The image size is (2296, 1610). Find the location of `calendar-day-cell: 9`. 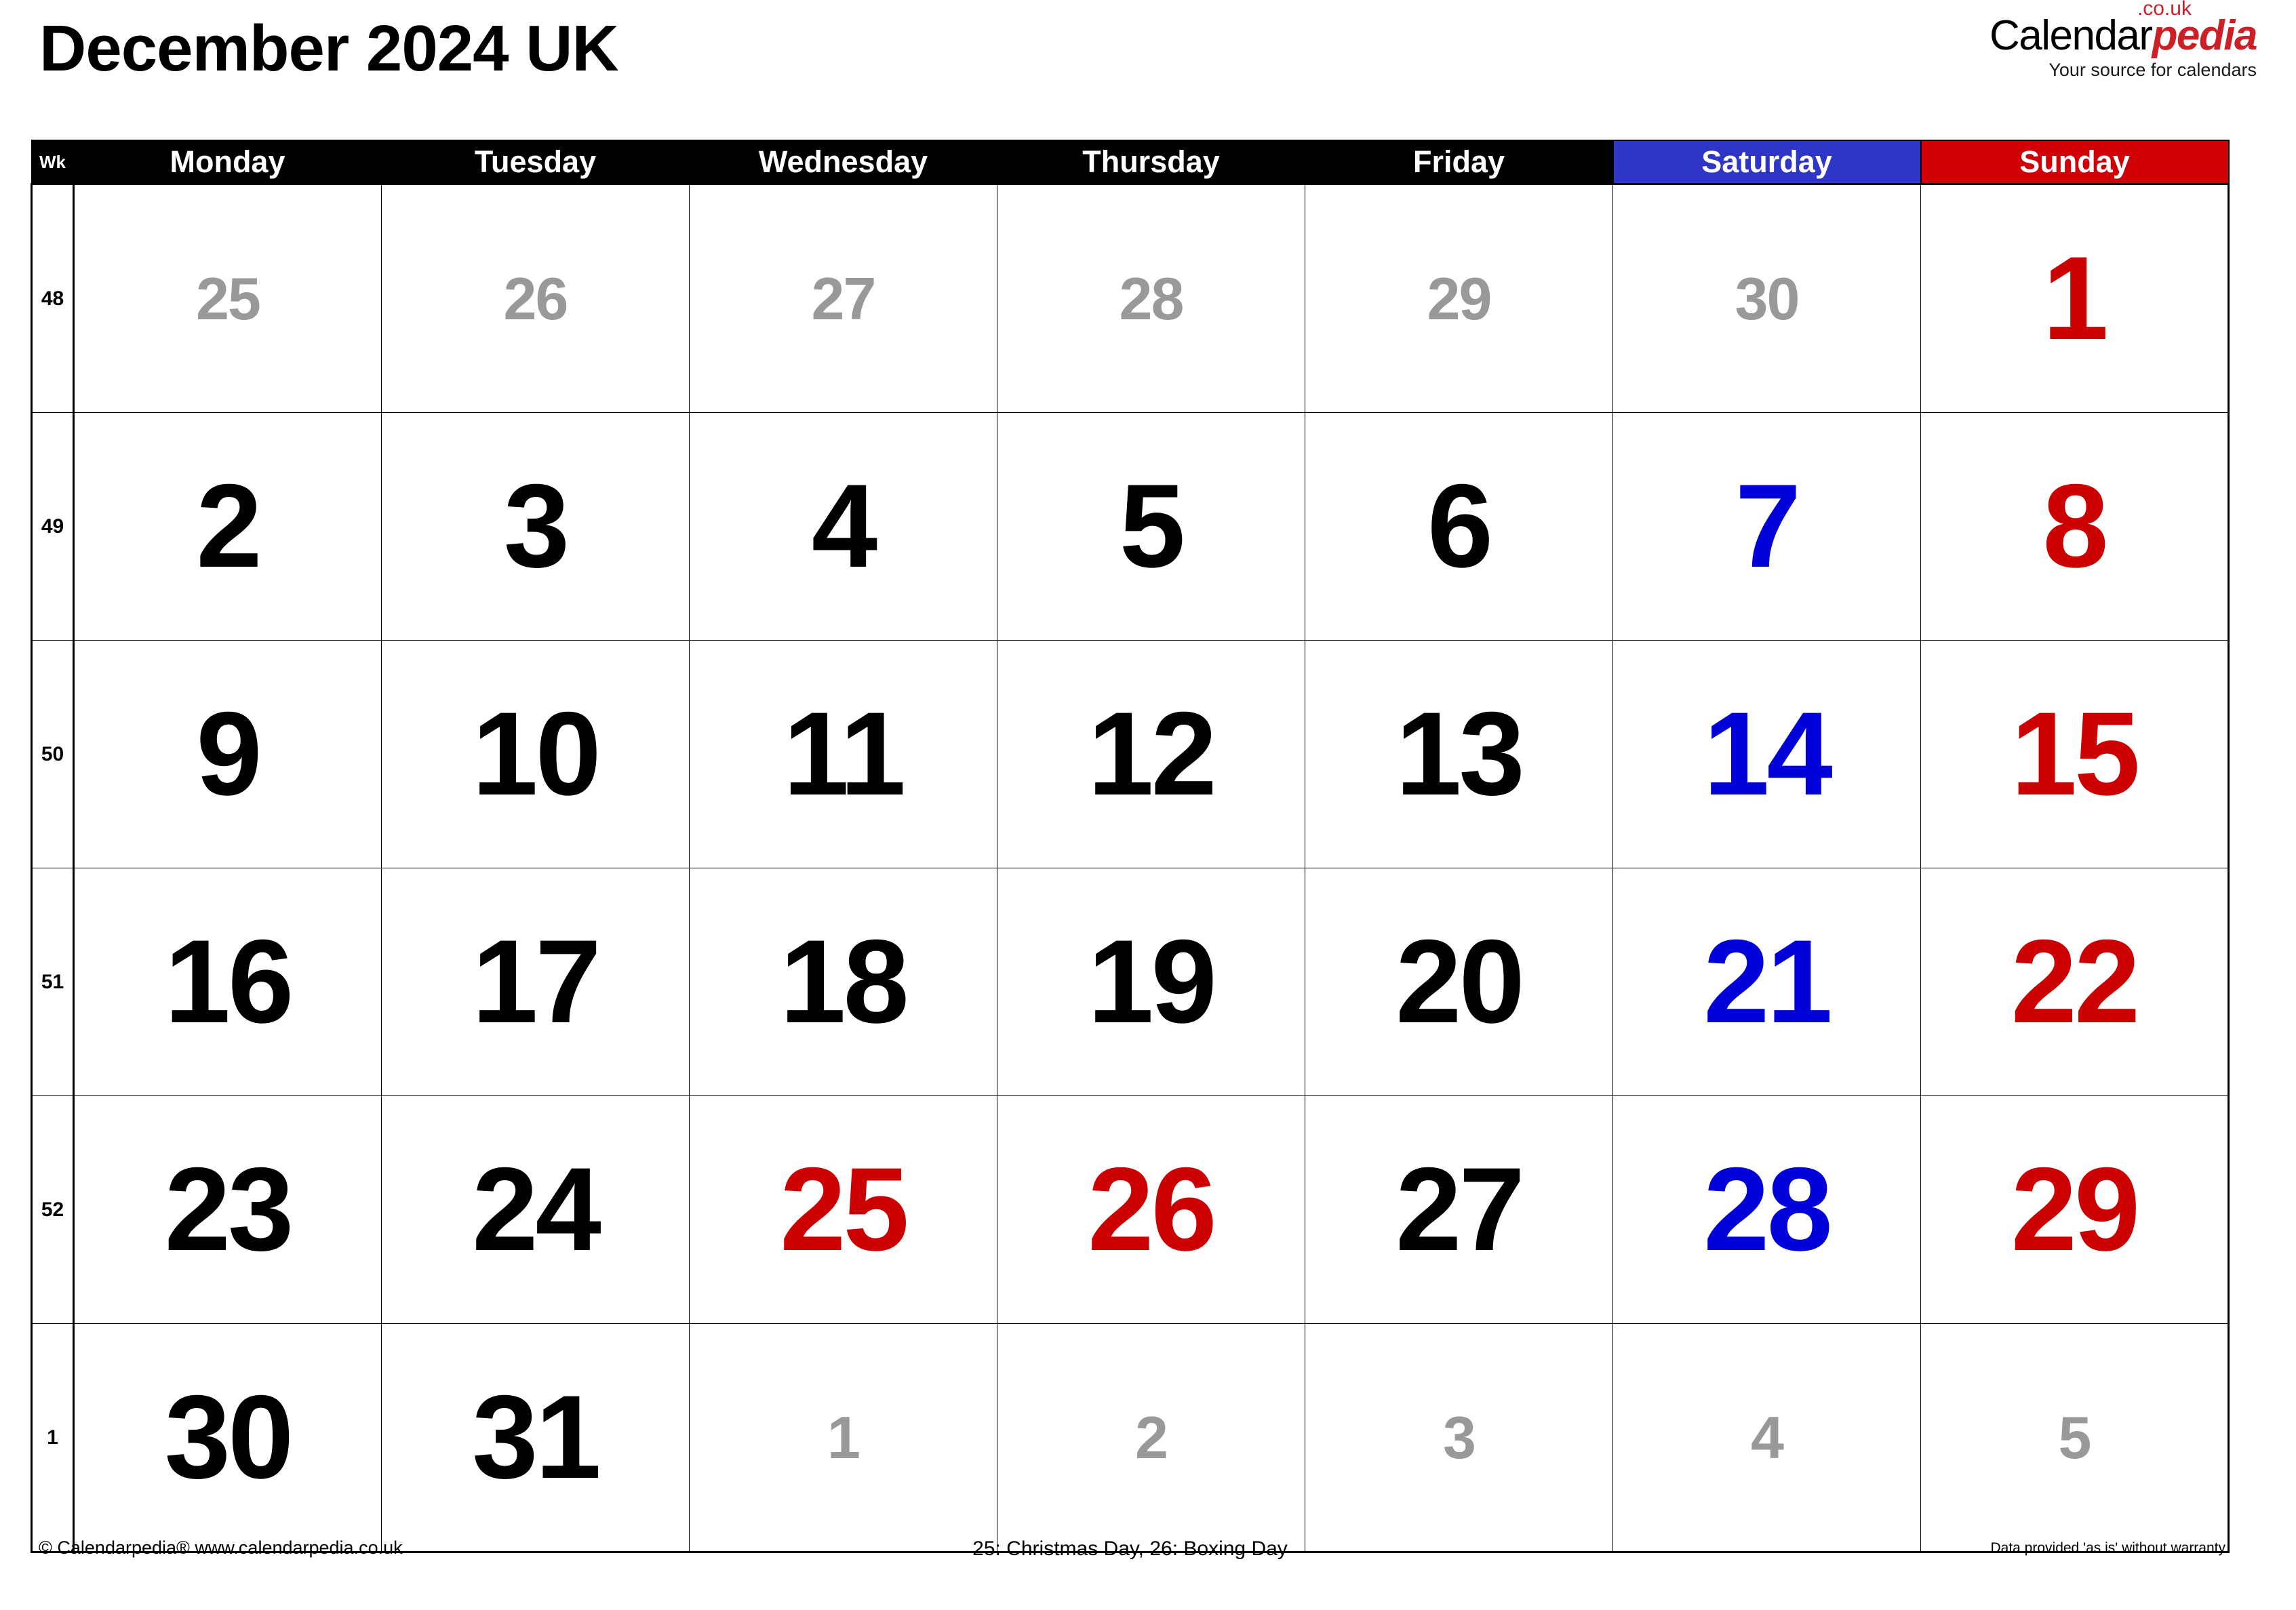

calendar-day-cell: 9 is located at coordinates (227, 754).